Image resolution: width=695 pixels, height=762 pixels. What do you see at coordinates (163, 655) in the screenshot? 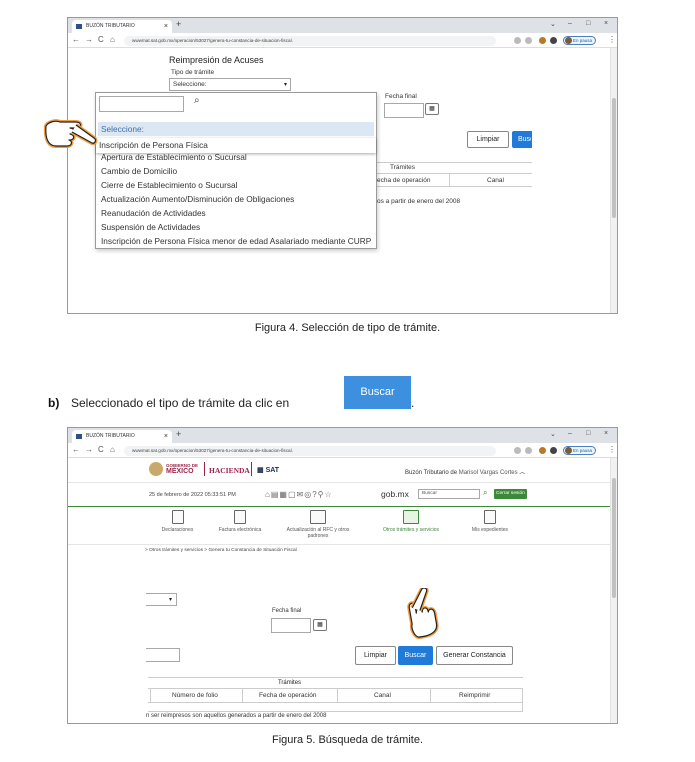
I see `folio-input` at bounding box center [163, 655].